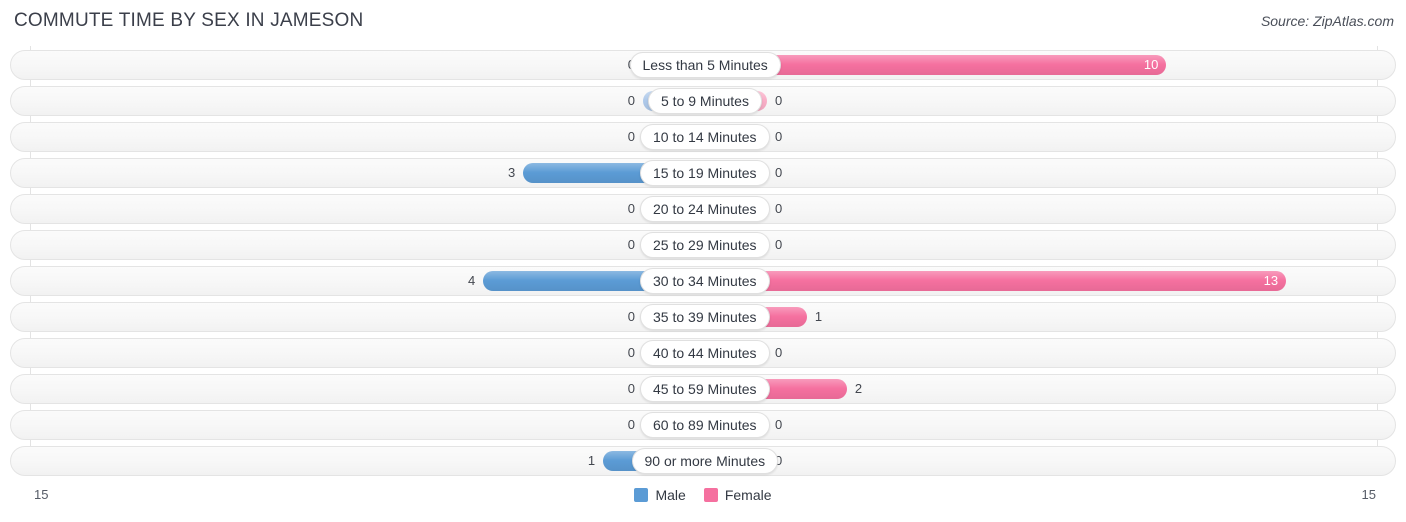 Image resolution: width=1406 pixels, height=522 pixels. What do you see at coordinates (1271, 280) in the screenshot?
I see `value-label-female: 13` at bounding box center [1271, 280].